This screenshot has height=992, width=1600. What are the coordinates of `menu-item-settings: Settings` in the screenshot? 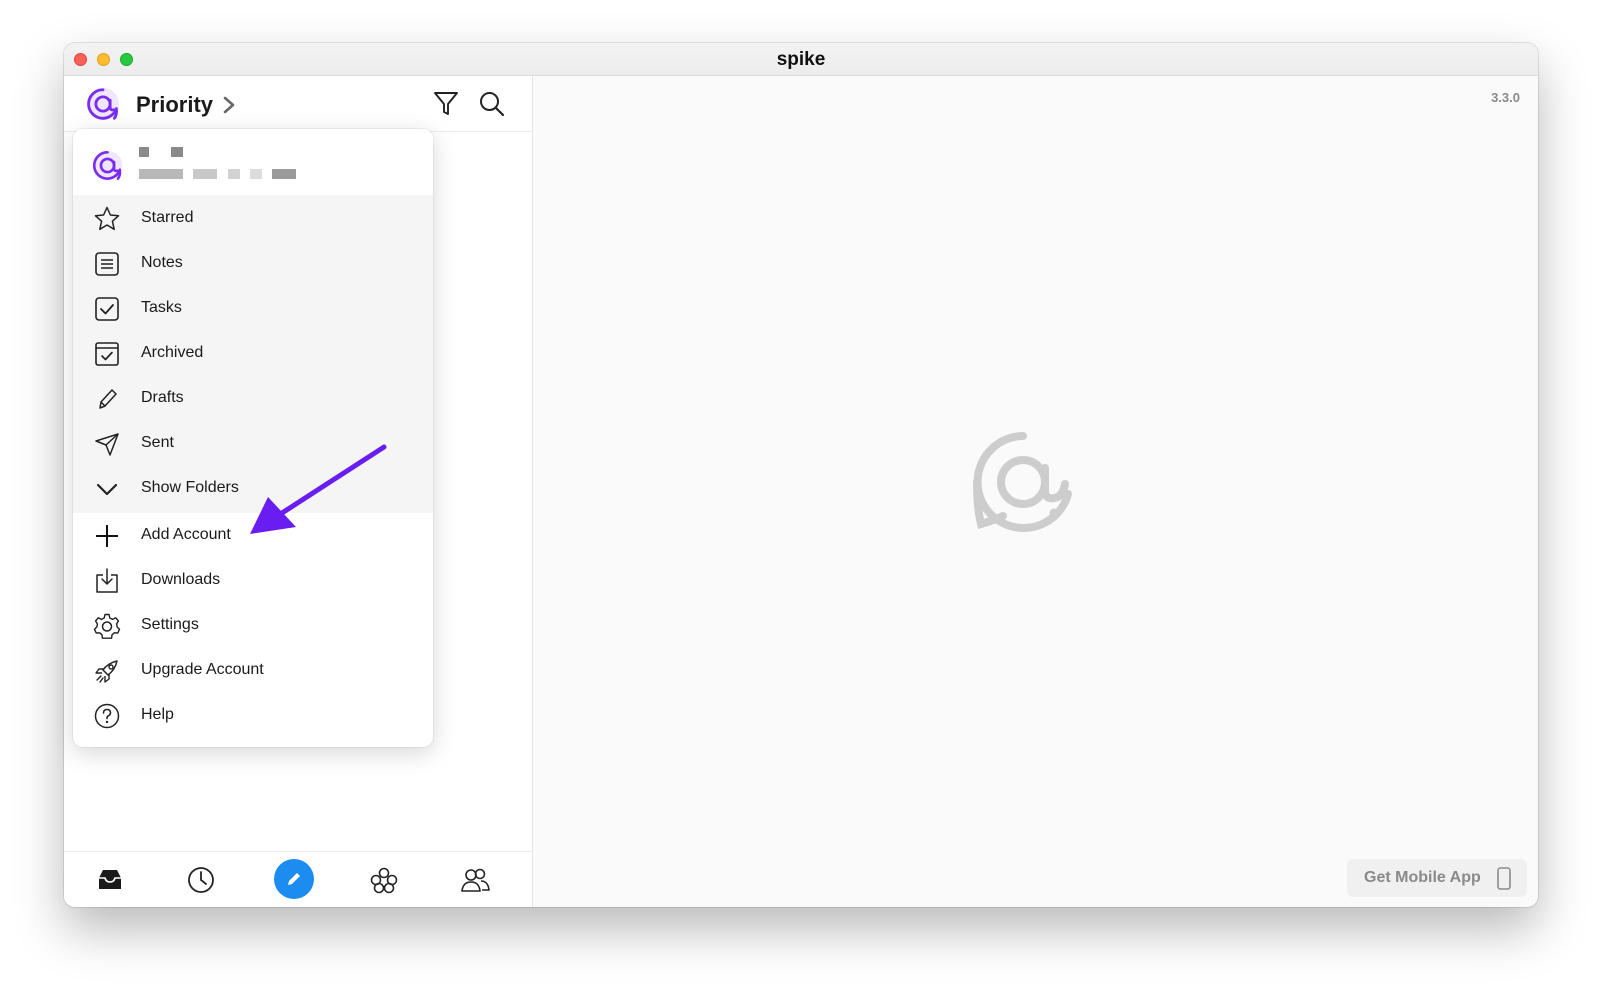 It's located at (253, 625).